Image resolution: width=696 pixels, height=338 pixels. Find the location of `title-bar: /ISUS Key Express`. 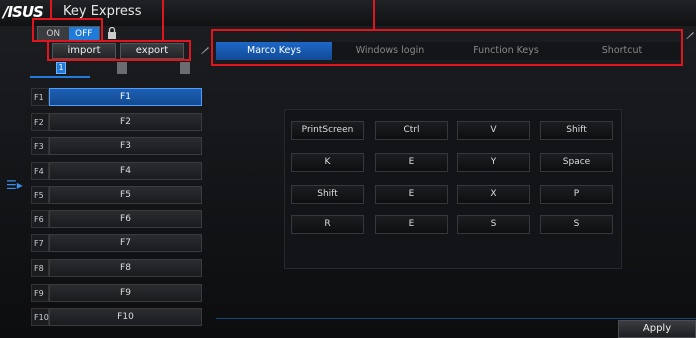

title-bar: /ISUS Key Express is located at coordinates (348, 13).